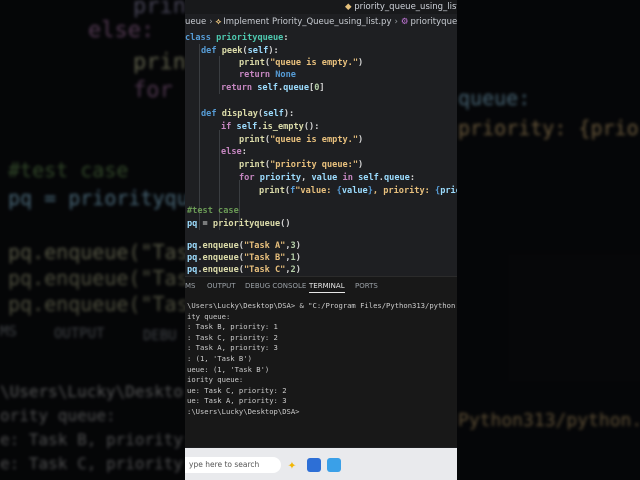  Describe the element at coordinates (215, 380) in the screenshot. I see `terminal-line: iority queue:` at that location.